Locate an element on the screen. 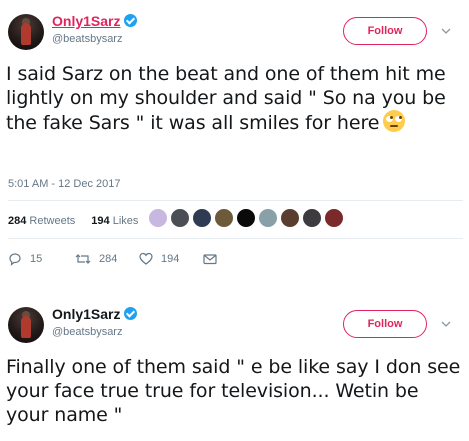 This screenshot has height=441, width=469. like-count: 194 is located at coordinates (170, 259).